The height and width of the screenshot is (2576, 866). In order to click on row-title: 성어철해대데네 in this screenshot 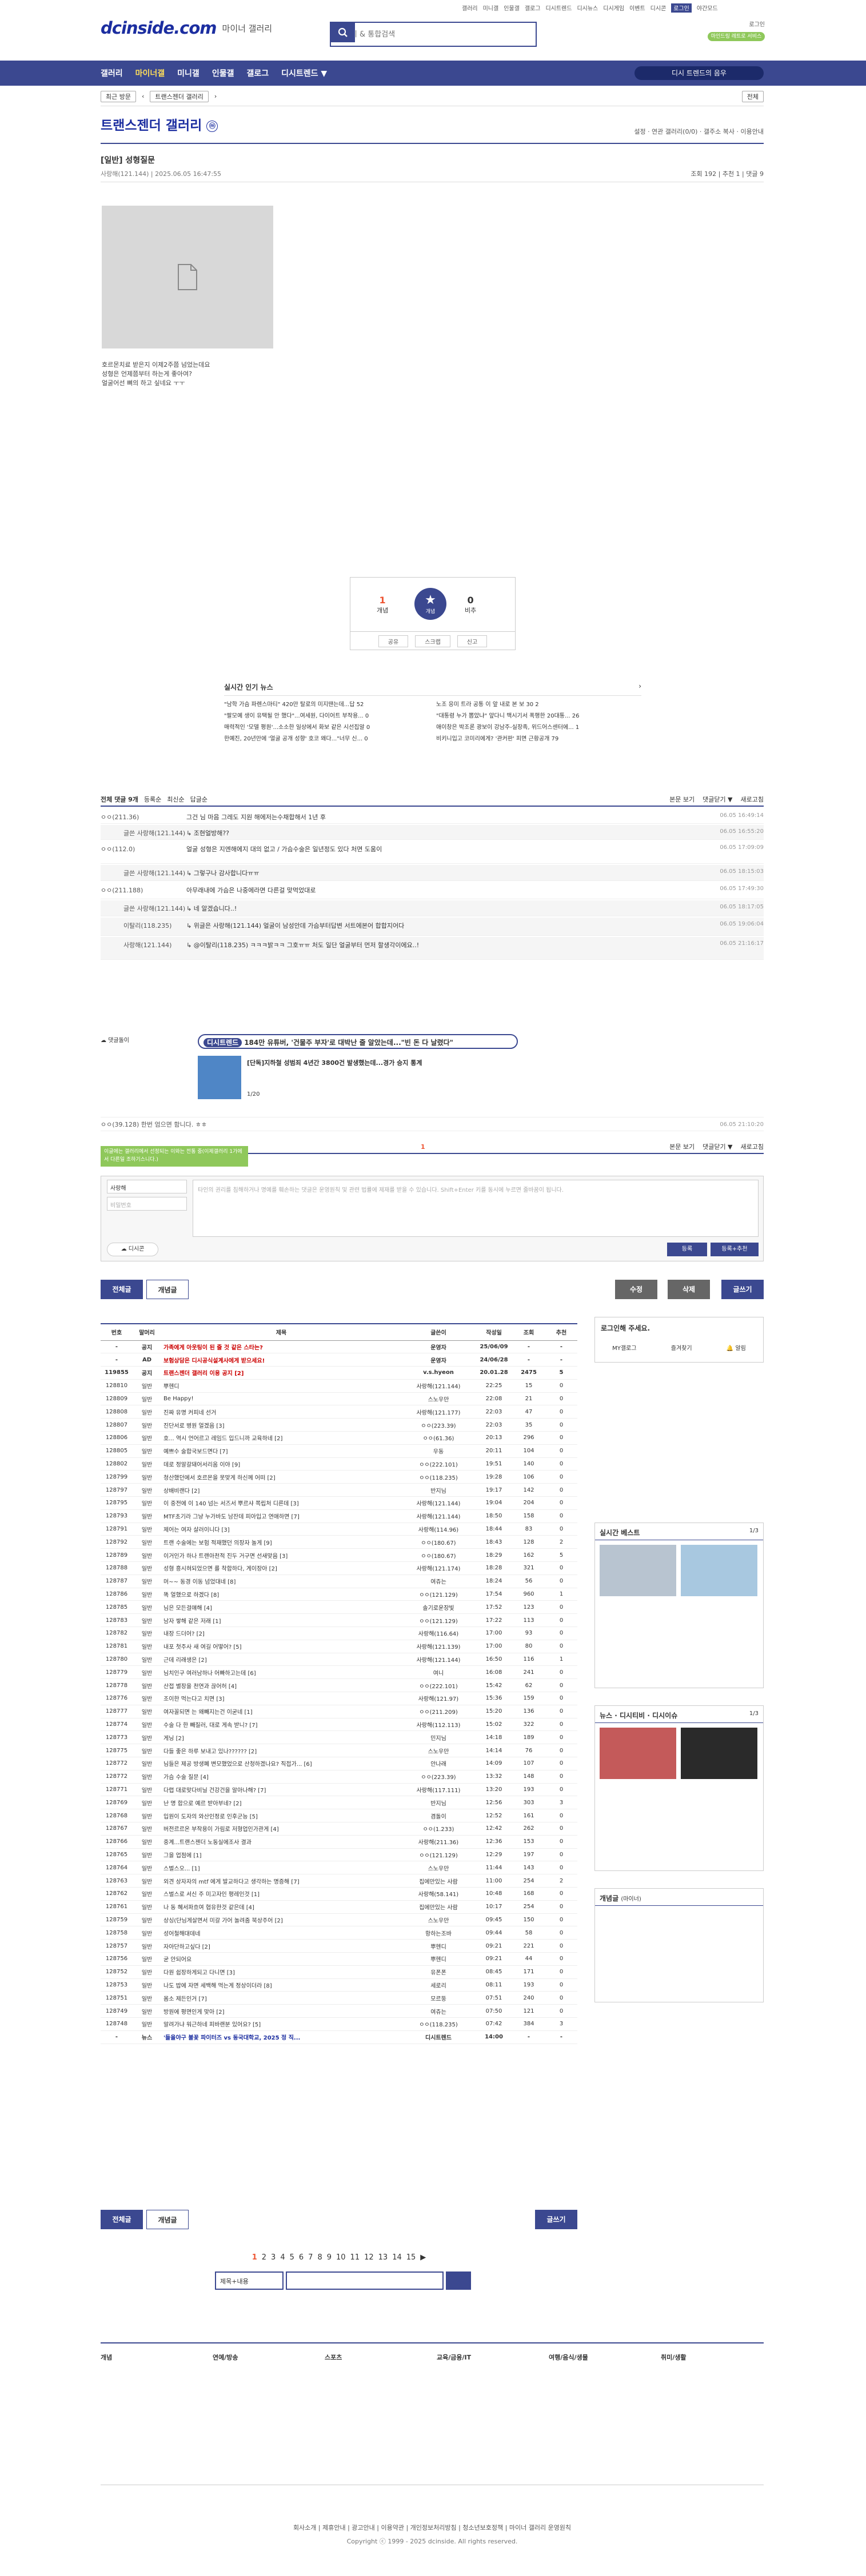, I will do `click(281, 1933)`.